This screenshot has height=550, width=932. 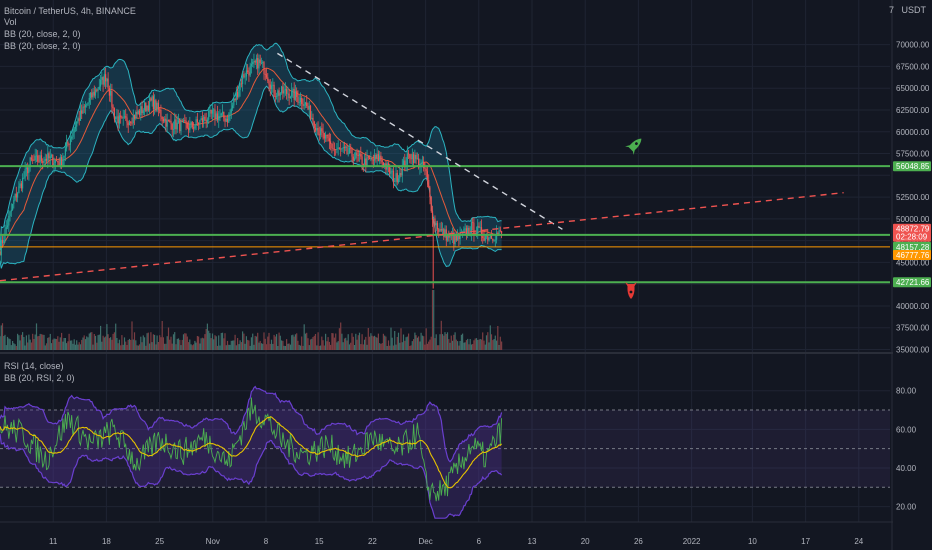 What do you see at coordinates (479, 541) in the screenshot?
I see `time-tick-label: 6` at bounding box center [479, 541].